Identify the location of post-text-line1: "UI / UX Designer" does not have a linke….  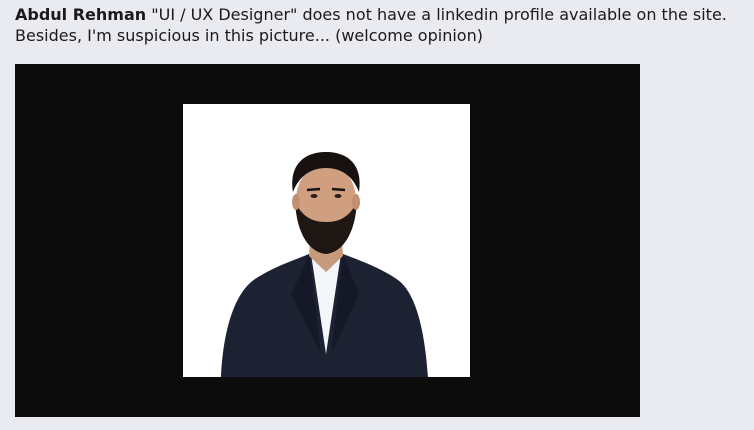
(436, 14).